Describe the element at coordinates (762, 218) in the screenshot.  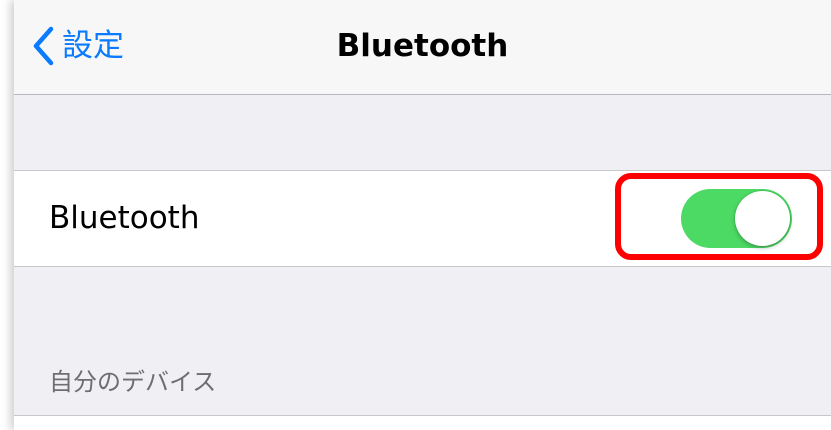
I see `toggle-knob` at that location.